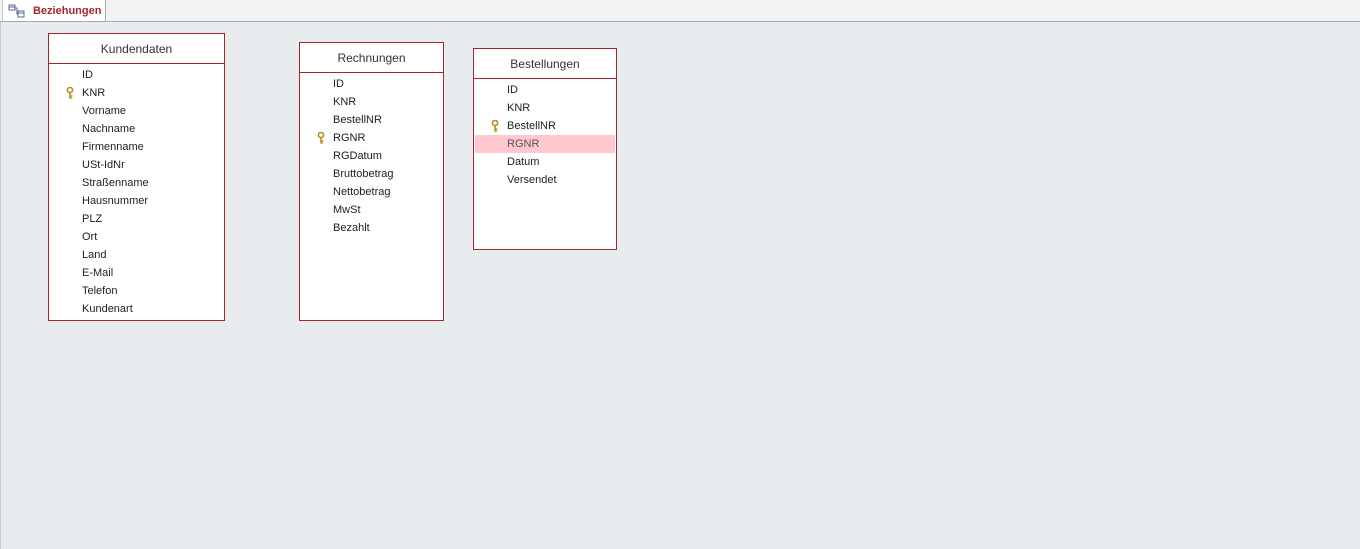  Describe the element at coordinates (136, 273) in the screenshot. I see `field-row: E-Mail` at that location.